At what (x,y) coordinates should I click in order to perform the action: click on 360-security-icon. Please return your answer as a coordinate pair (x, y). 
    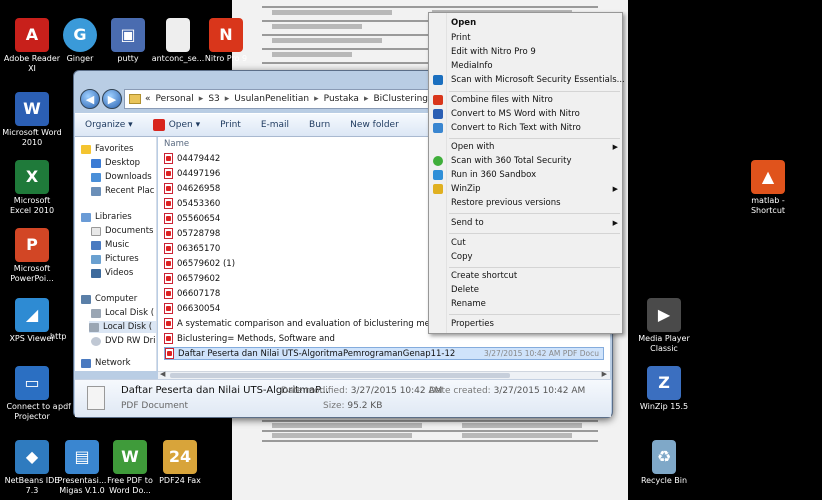
    Looking at the image, I should click on (438, 161).